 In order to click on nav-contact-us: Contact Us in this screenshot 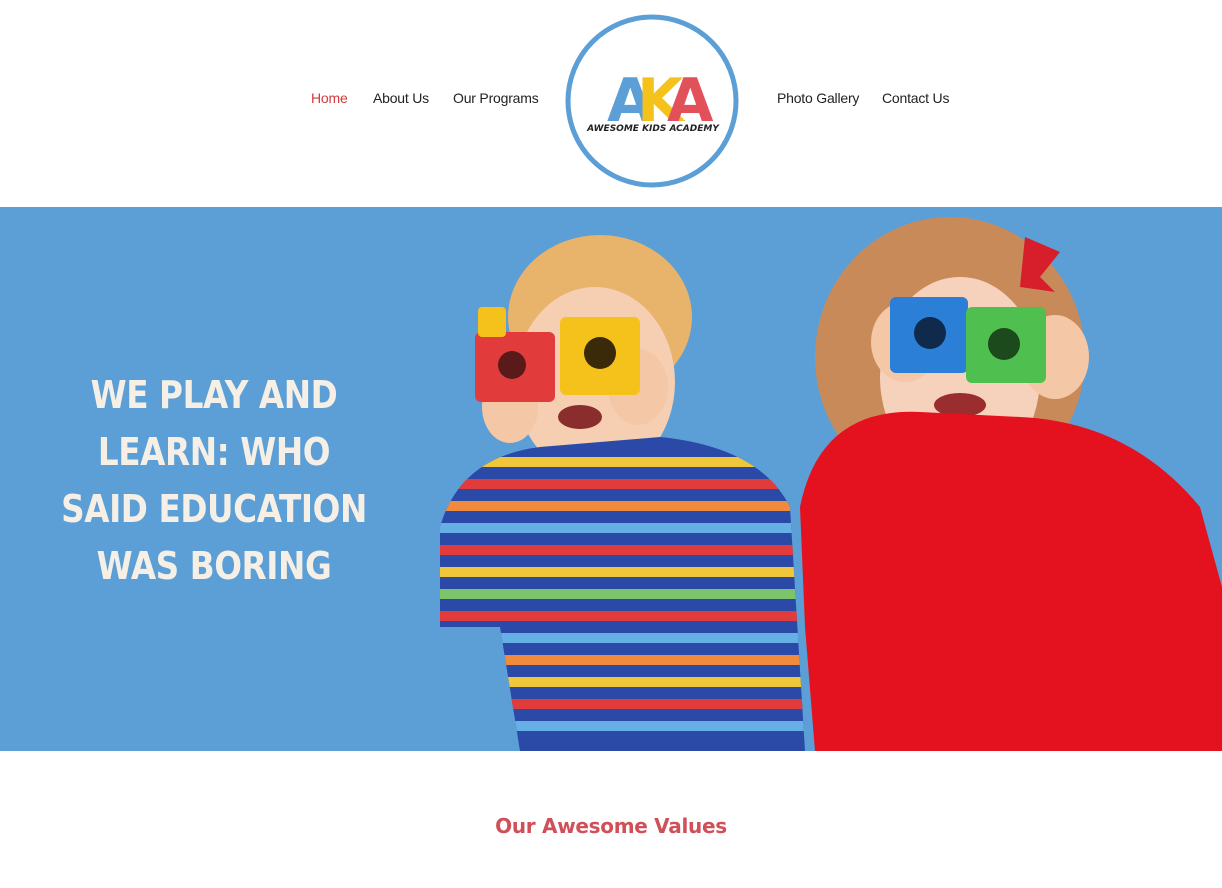, I will do `click(915, 98)`.